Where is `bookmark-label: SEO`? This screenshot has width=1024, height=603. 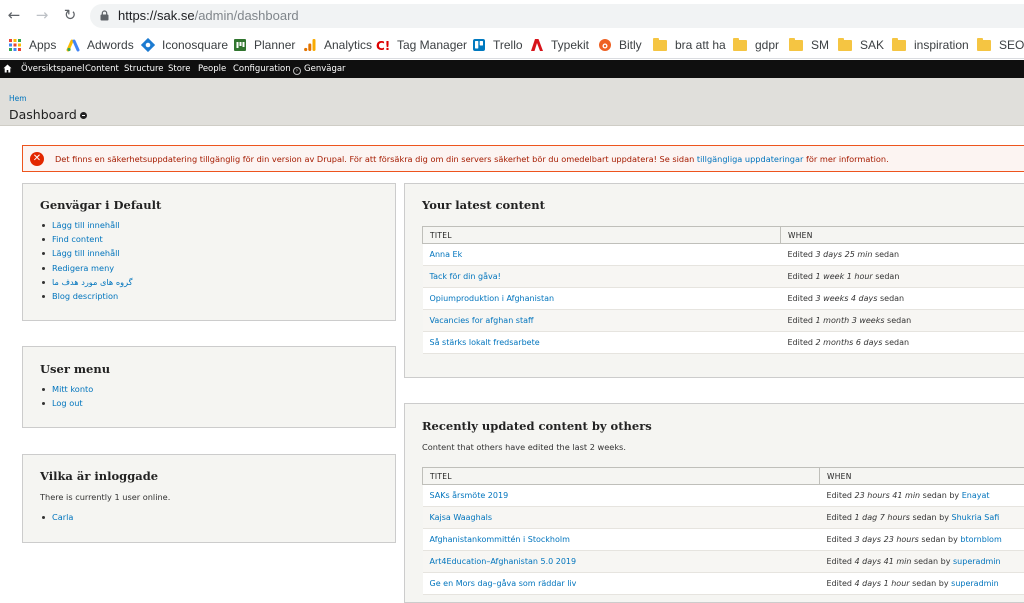 bookmark-label: SEO is located at coordinates (1011, 45).